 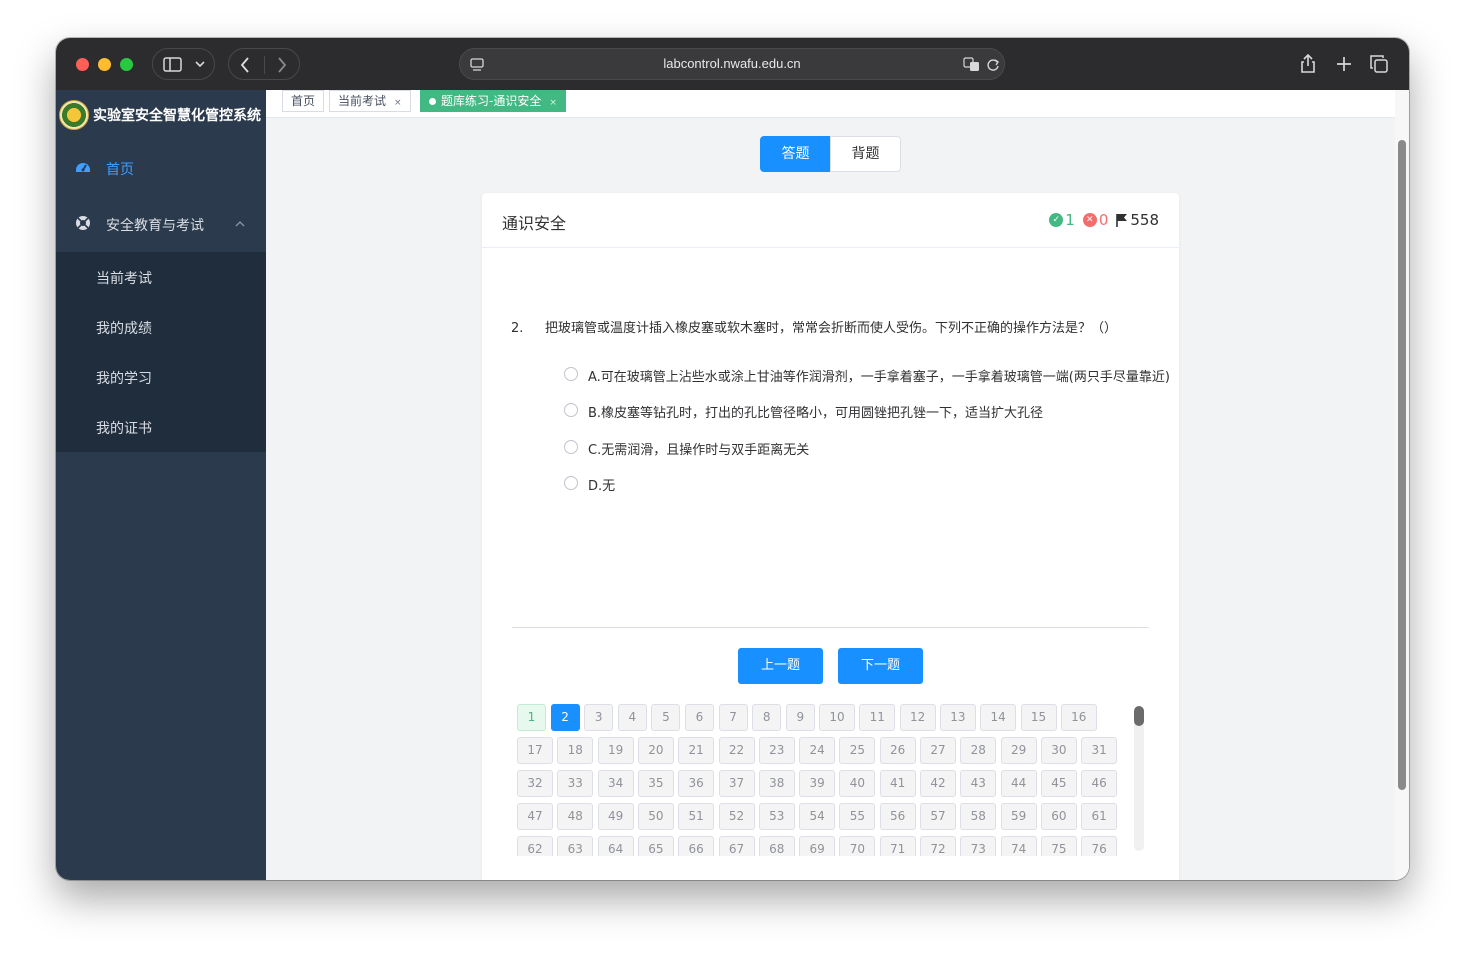 What do you see at coordinates (817, 846) in the screenshot?
I see `question-number-button: 69` at bounding box center [817, 846].